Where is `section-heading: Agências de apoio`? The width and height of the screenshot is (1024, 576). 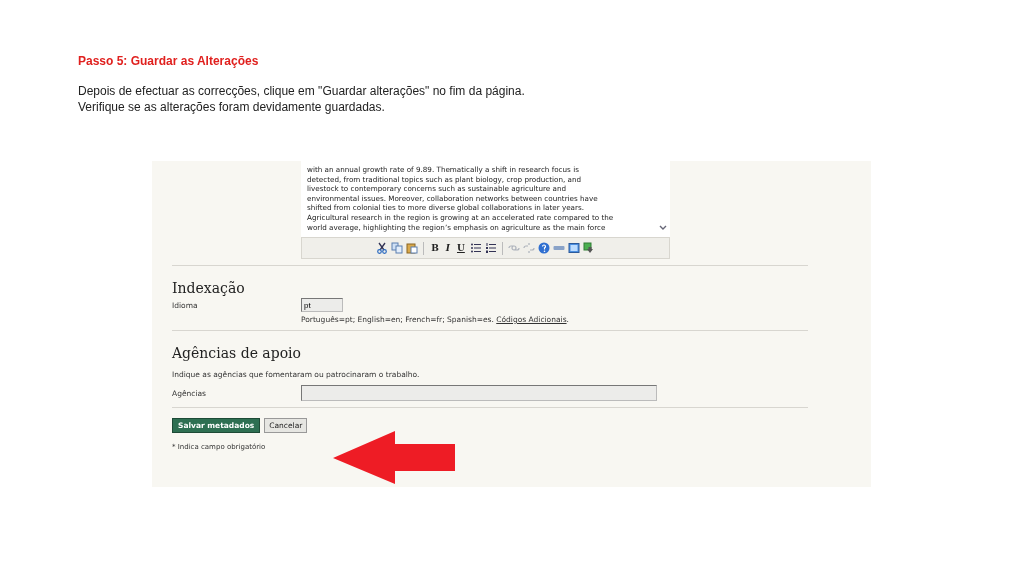 section-heading: Agências de apoio is located at coordinates (236, 353).